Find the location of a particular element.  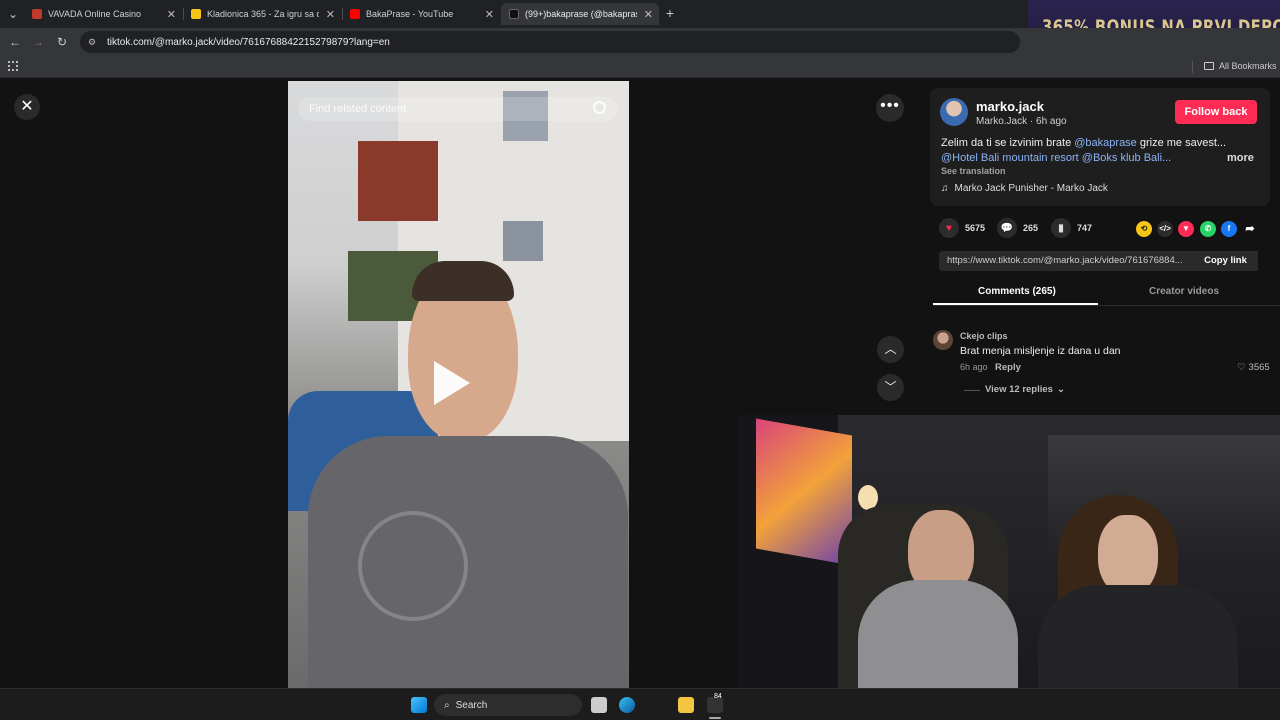

all-bookmarks: All Bookmarks is located at coordinates (1240, 66).